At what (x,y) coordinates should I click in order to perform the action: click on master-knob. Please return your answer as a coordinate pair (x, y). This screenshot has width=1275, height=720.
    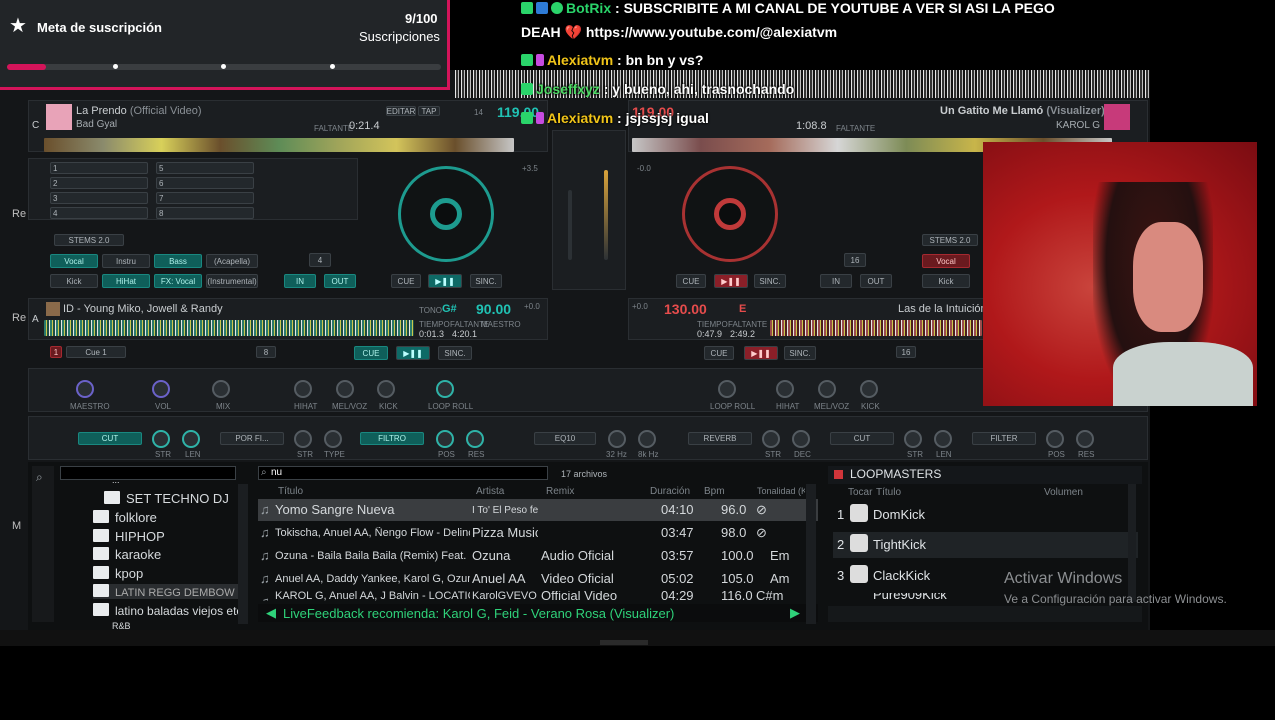
    Looking at the image, I should click on (85, 389).